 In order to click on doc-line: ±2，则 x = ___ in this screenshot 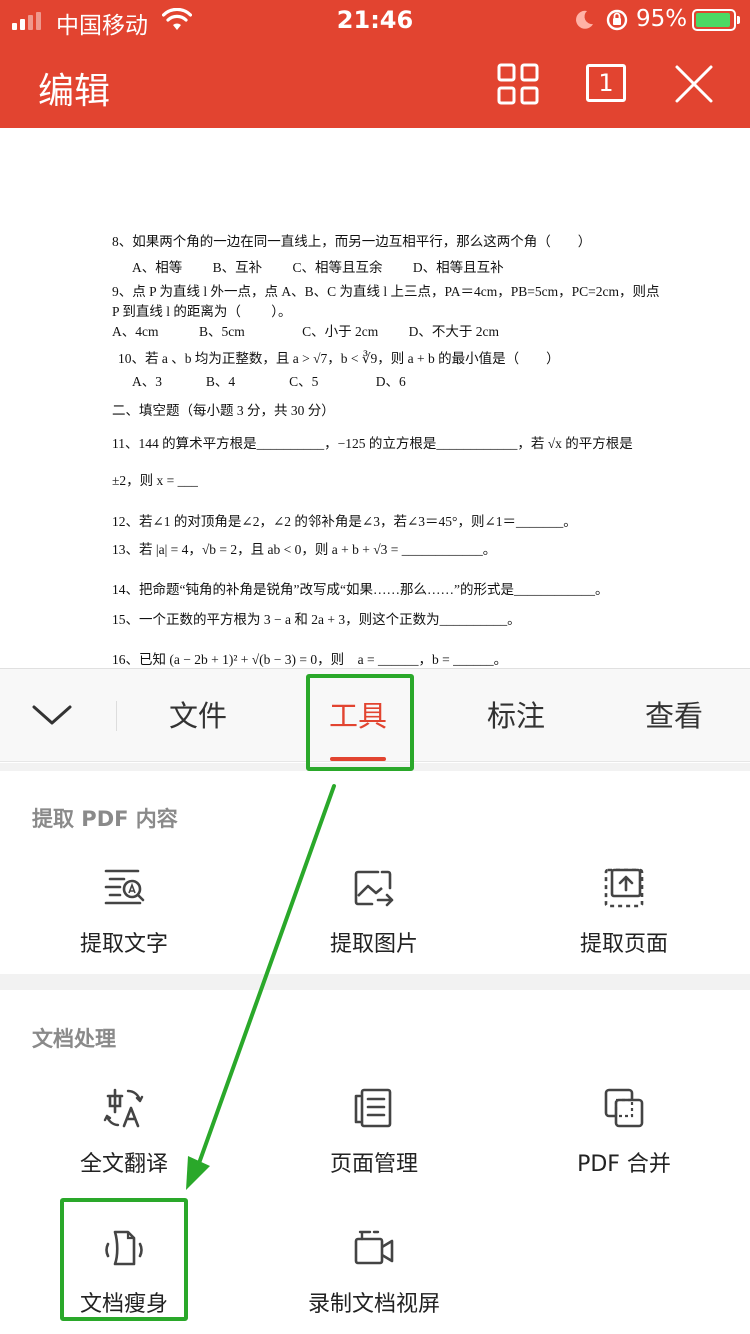, I will do `click(155, 480)`.